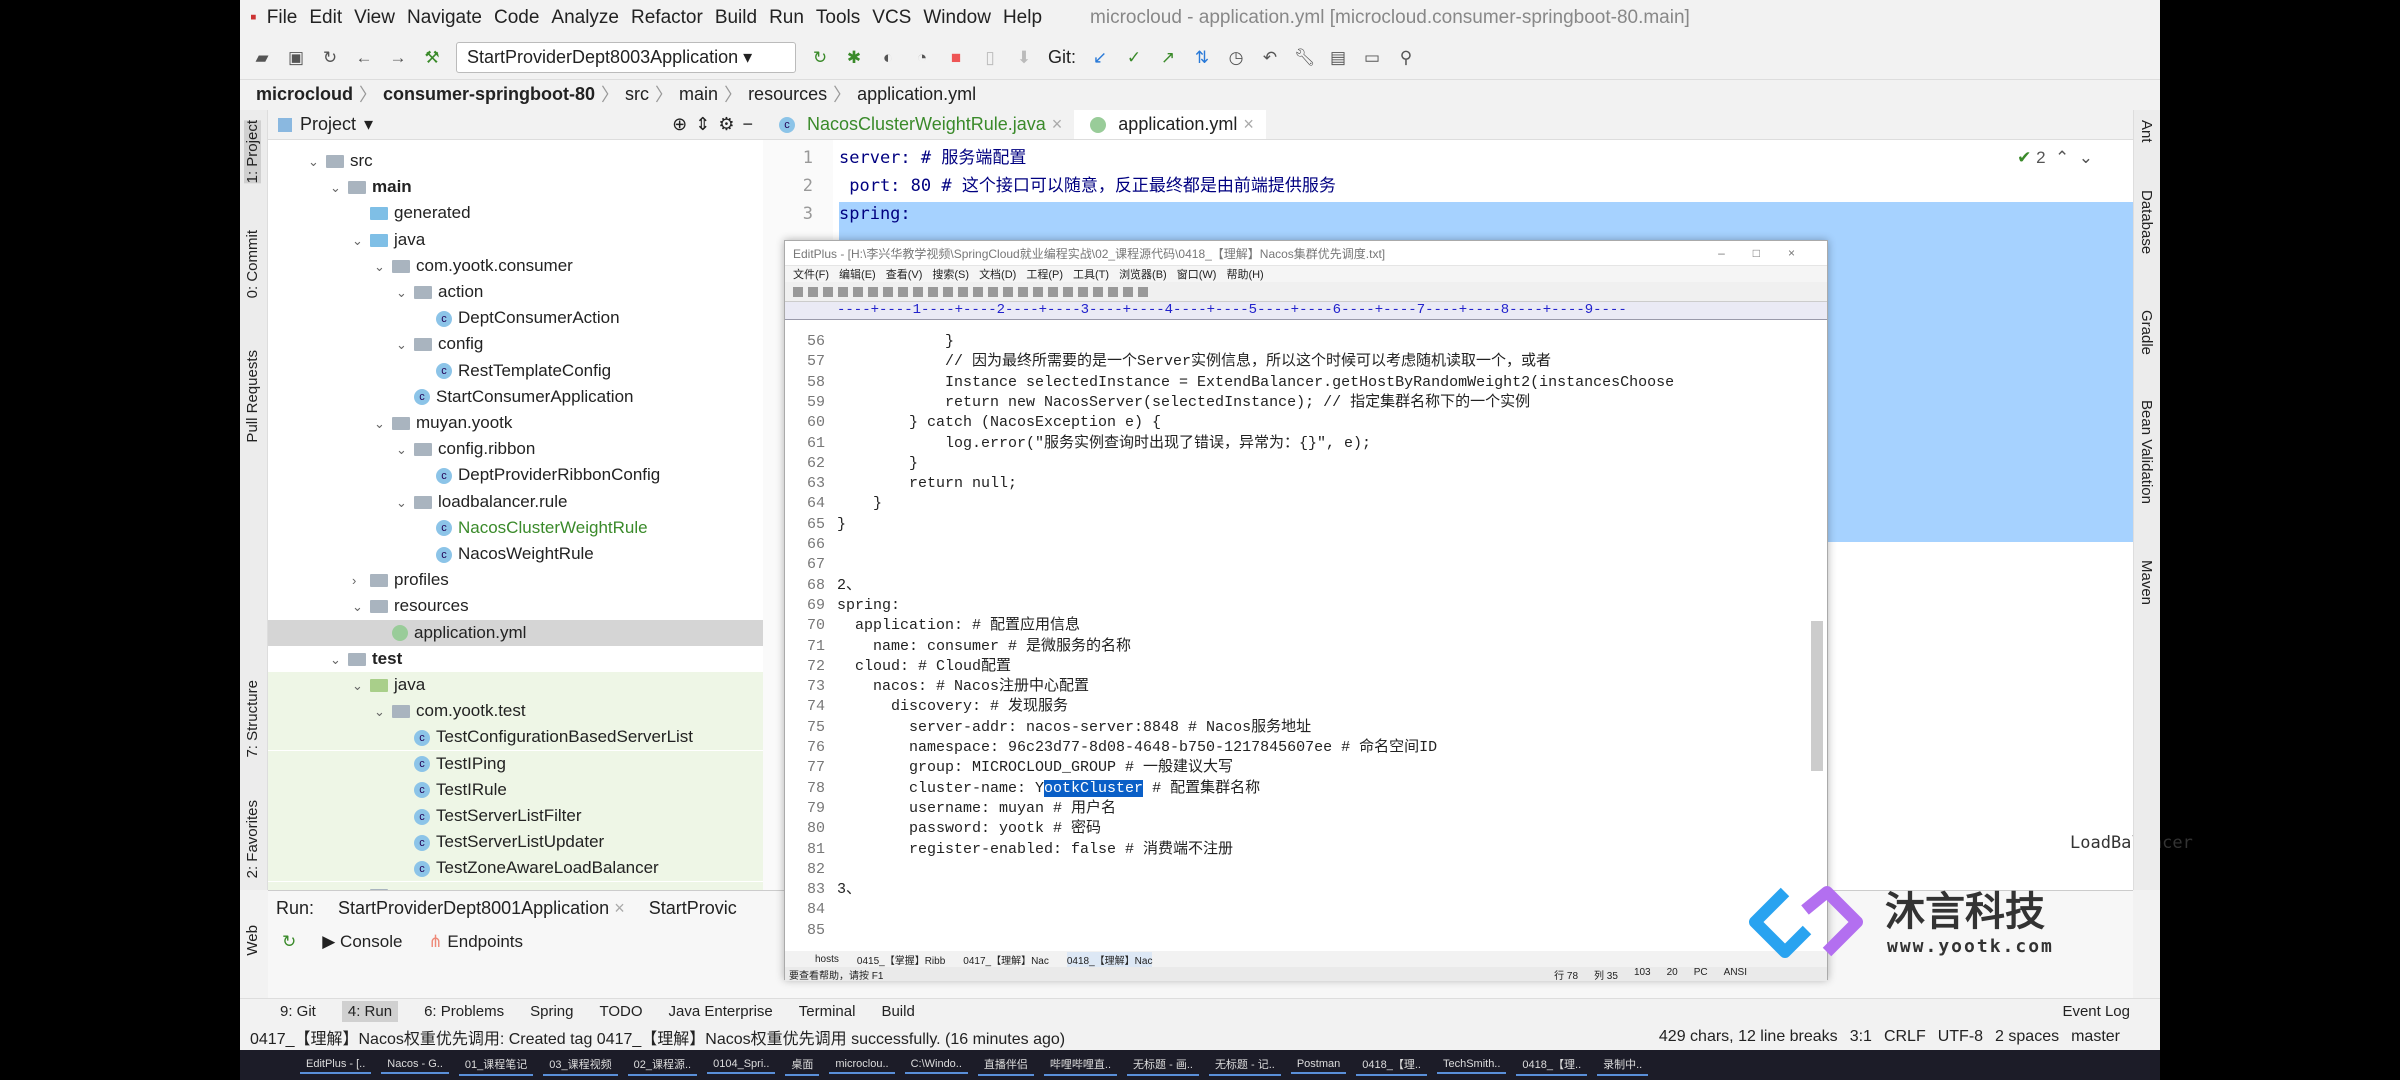  I want to click on taskbar-item: Postman, so click(1318, 1065).